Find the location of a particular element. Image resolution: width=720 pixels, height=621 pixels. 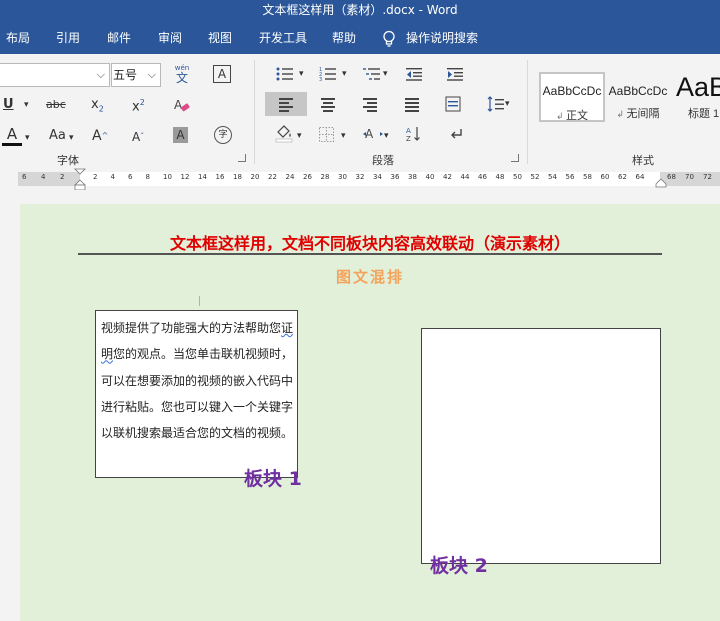

clear-formatting-icon: A is located at coordinates (181, 105).